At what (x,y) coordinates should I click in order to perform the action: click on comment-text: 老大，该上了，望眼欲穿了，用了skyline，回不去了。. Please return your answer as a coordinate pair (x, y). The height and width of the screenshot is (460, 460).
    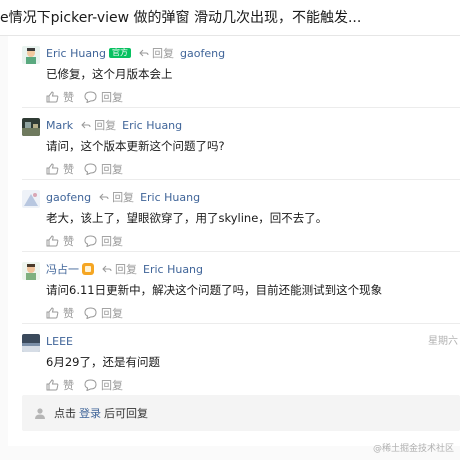
    Looking at the image, I should click on (187, 218).